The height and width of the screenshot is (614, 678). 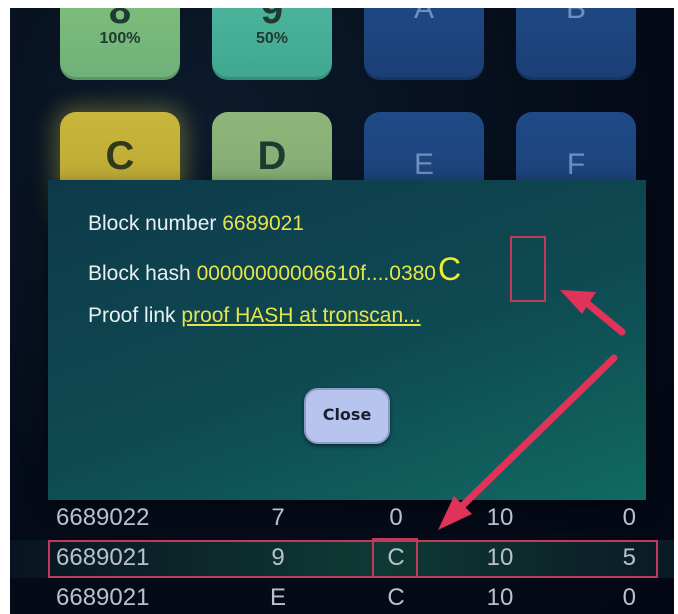 What do you see at coordinates (120, 156) in the screenshot?
I see `tile-symbol: C` at bounding box center [120, 156].